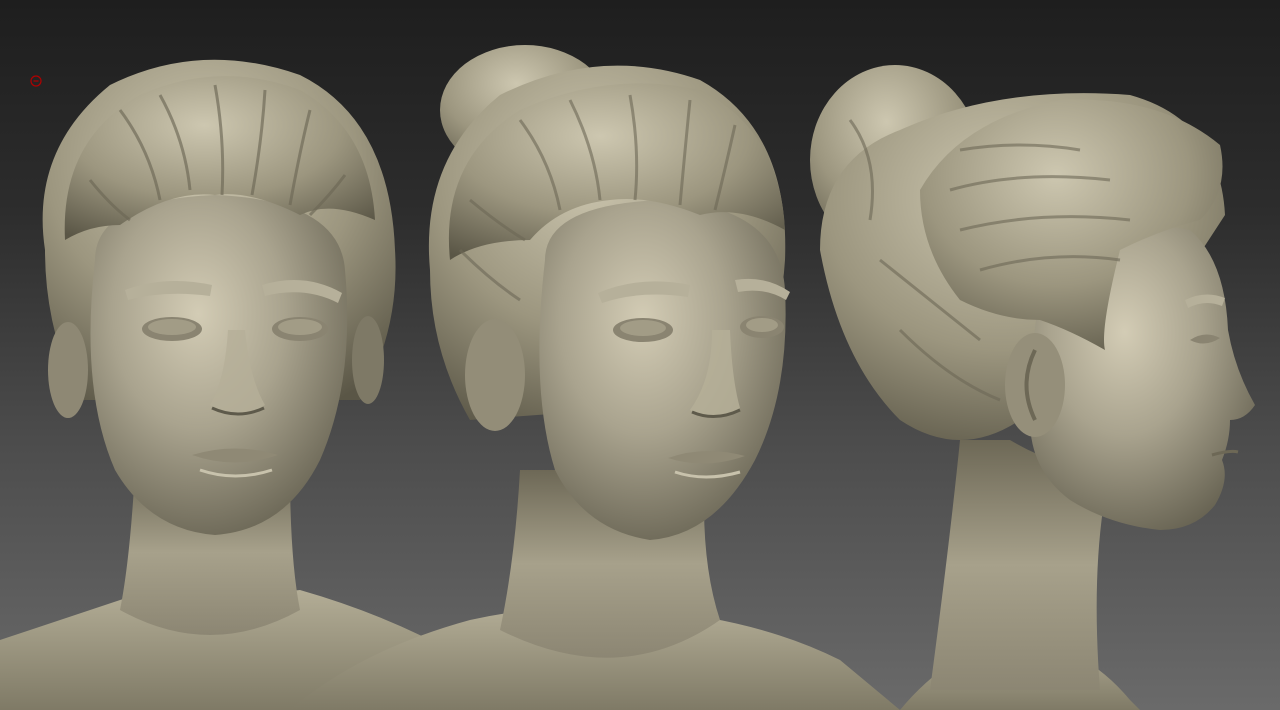 This screenshot has width=1280, height=710. Describe the element at coordinates (368, 360) in the screenshot. I see `front-right-ear` at that location.